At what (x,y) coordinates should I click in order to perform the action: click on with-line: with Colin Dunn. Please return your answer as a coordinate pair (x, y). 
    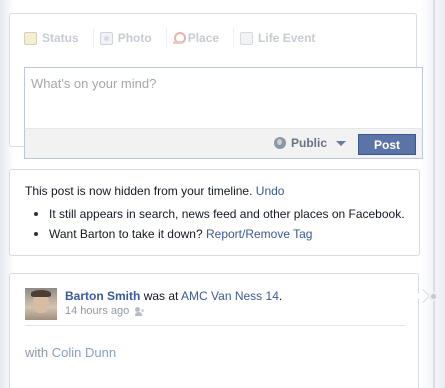
    Looking at the image, I should click on (70, 352).